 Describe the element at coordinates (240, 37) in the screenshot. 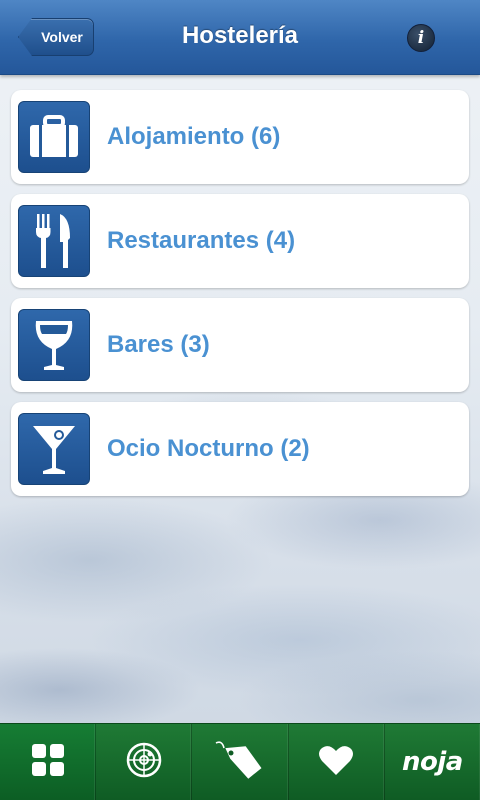

I see `top-bar: Volver Hostelería i` at that location.